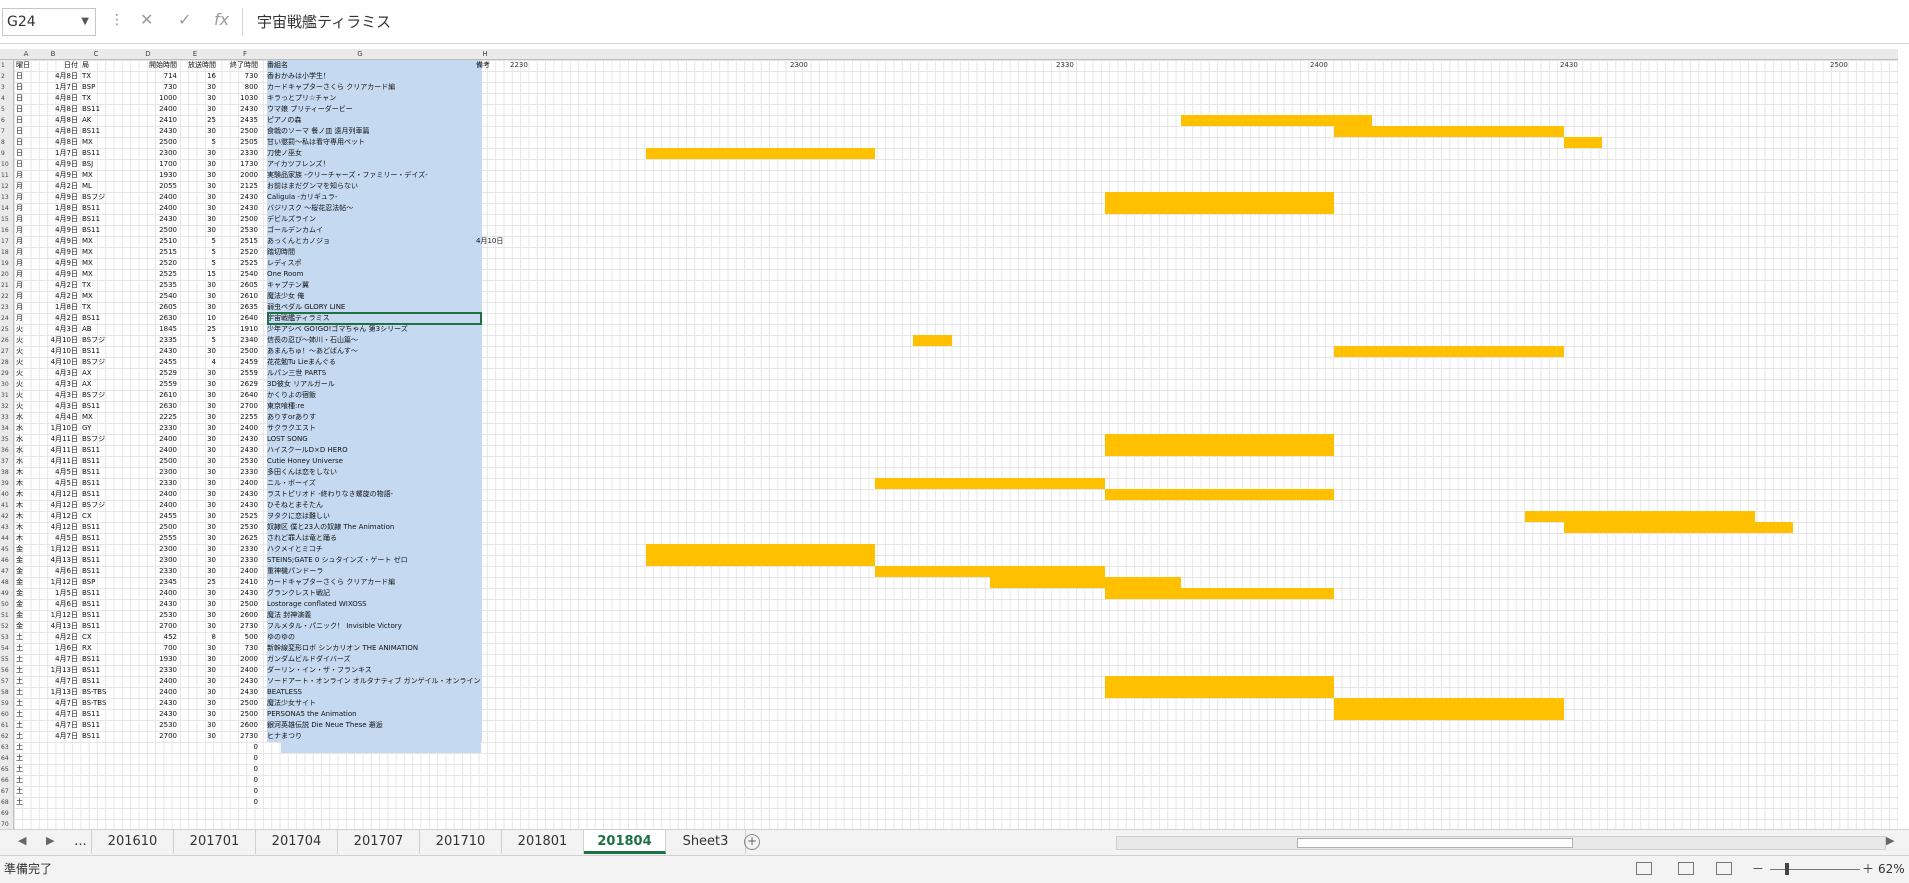 The width and height of the screenshot is (1909, 883). What do you see at coordinates (149, 351) in the screenshot?
I see `start-cell: 2430` at bounding box center [149, 351].